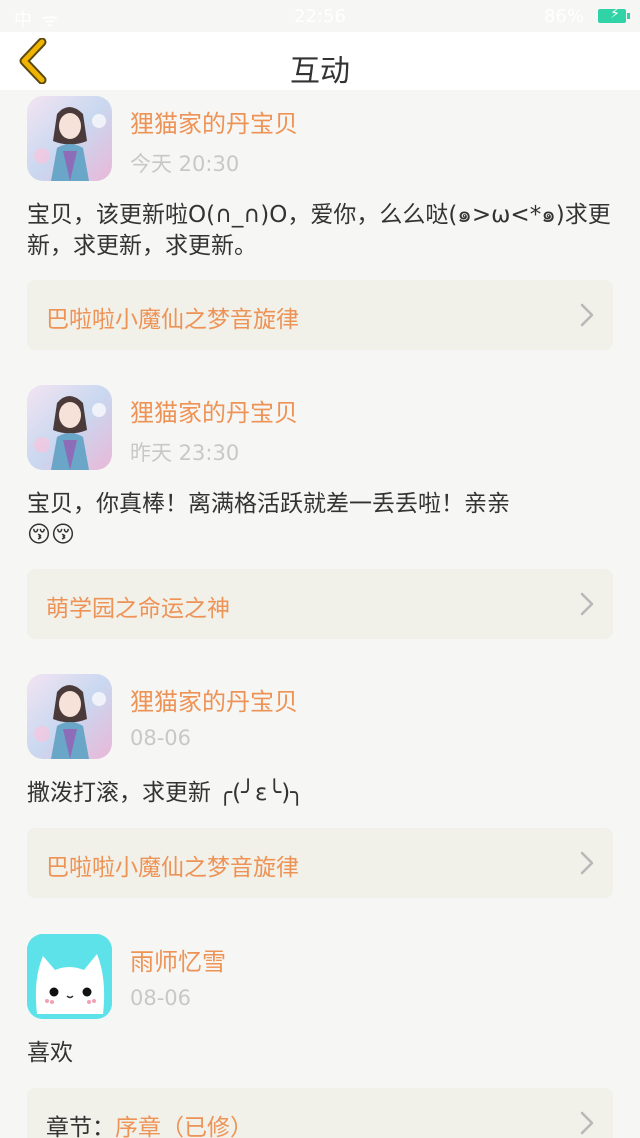 Image resolution: width=640 pixels, height=1138 pixels. Describe the element at coordinates (320, 71) in the screenshot. I see `page-title: 互动` at that location.